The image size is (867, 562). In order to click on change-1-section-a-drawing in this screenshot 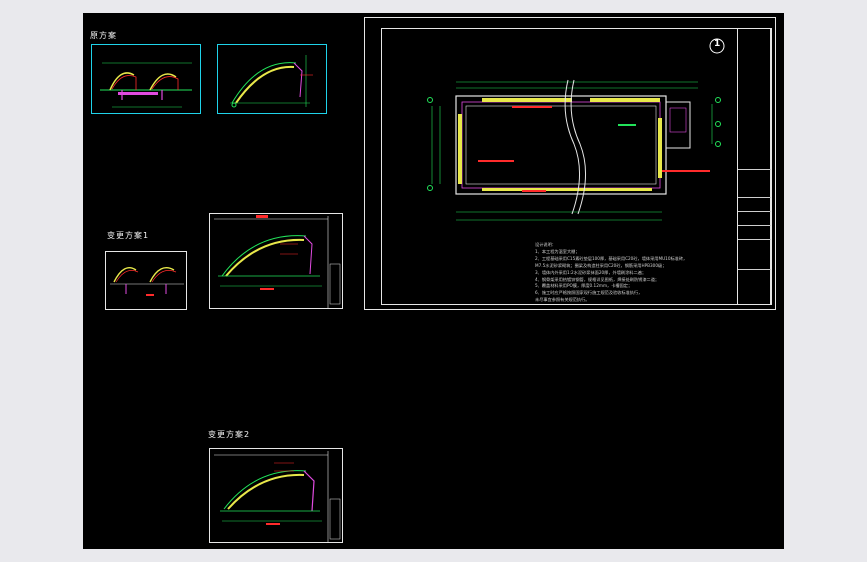, I will do `click(147, 281)`.